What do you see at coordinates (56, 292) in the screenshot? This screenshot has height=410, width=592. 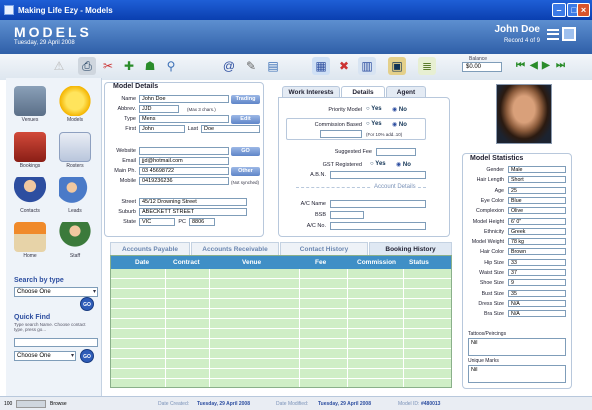 I see `search-type-select: Choose One` at bounding box center [56, 292].